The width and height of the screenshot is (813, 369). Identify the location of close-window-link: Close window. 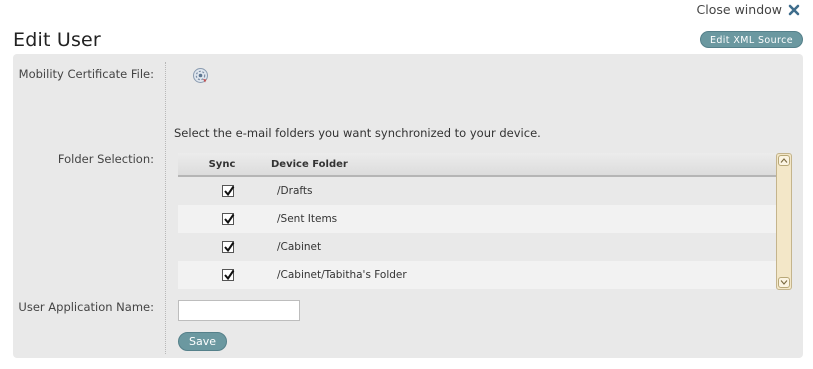
(748, 9).